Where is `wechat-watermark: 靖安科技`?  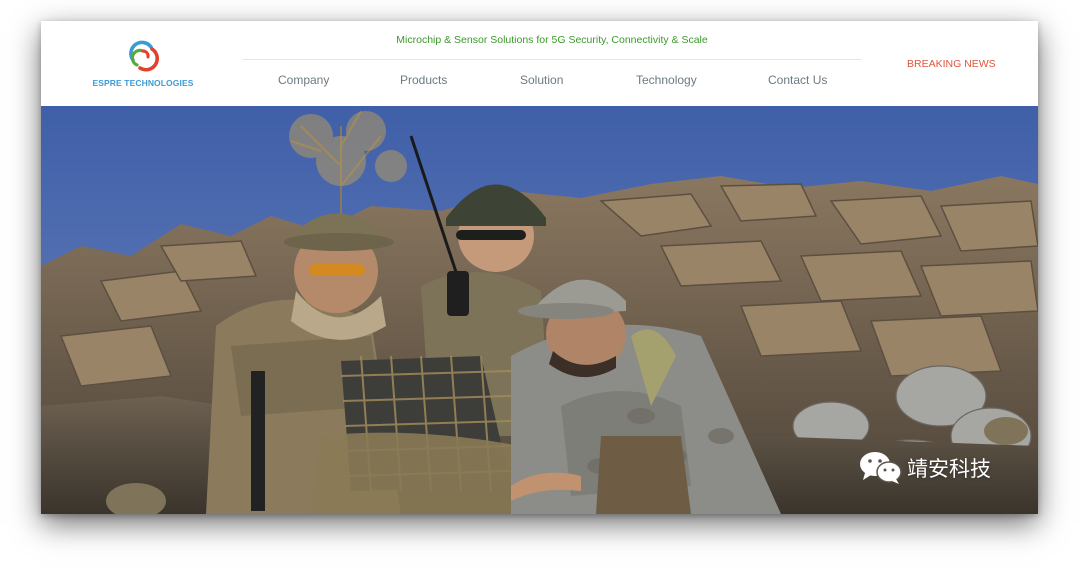
wechat-watermark: 靖安科技 is located at coordinates (925, 468).